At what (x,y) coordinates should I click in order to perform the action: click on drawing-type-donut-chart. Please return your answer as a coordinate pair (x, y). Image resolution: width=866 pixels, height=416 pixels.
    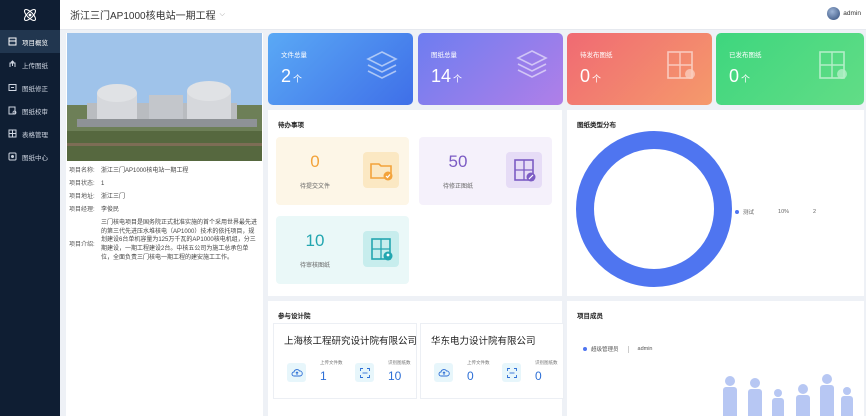
    Looking at the image, I should click on (654, 209).